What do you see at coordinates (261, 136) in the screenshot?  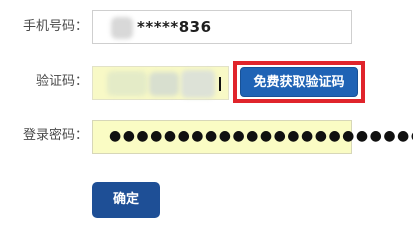 I see `password-mask: ●●●●●●●●●●●●●●●●●●●●●●●` at bounding box center [261, 136].